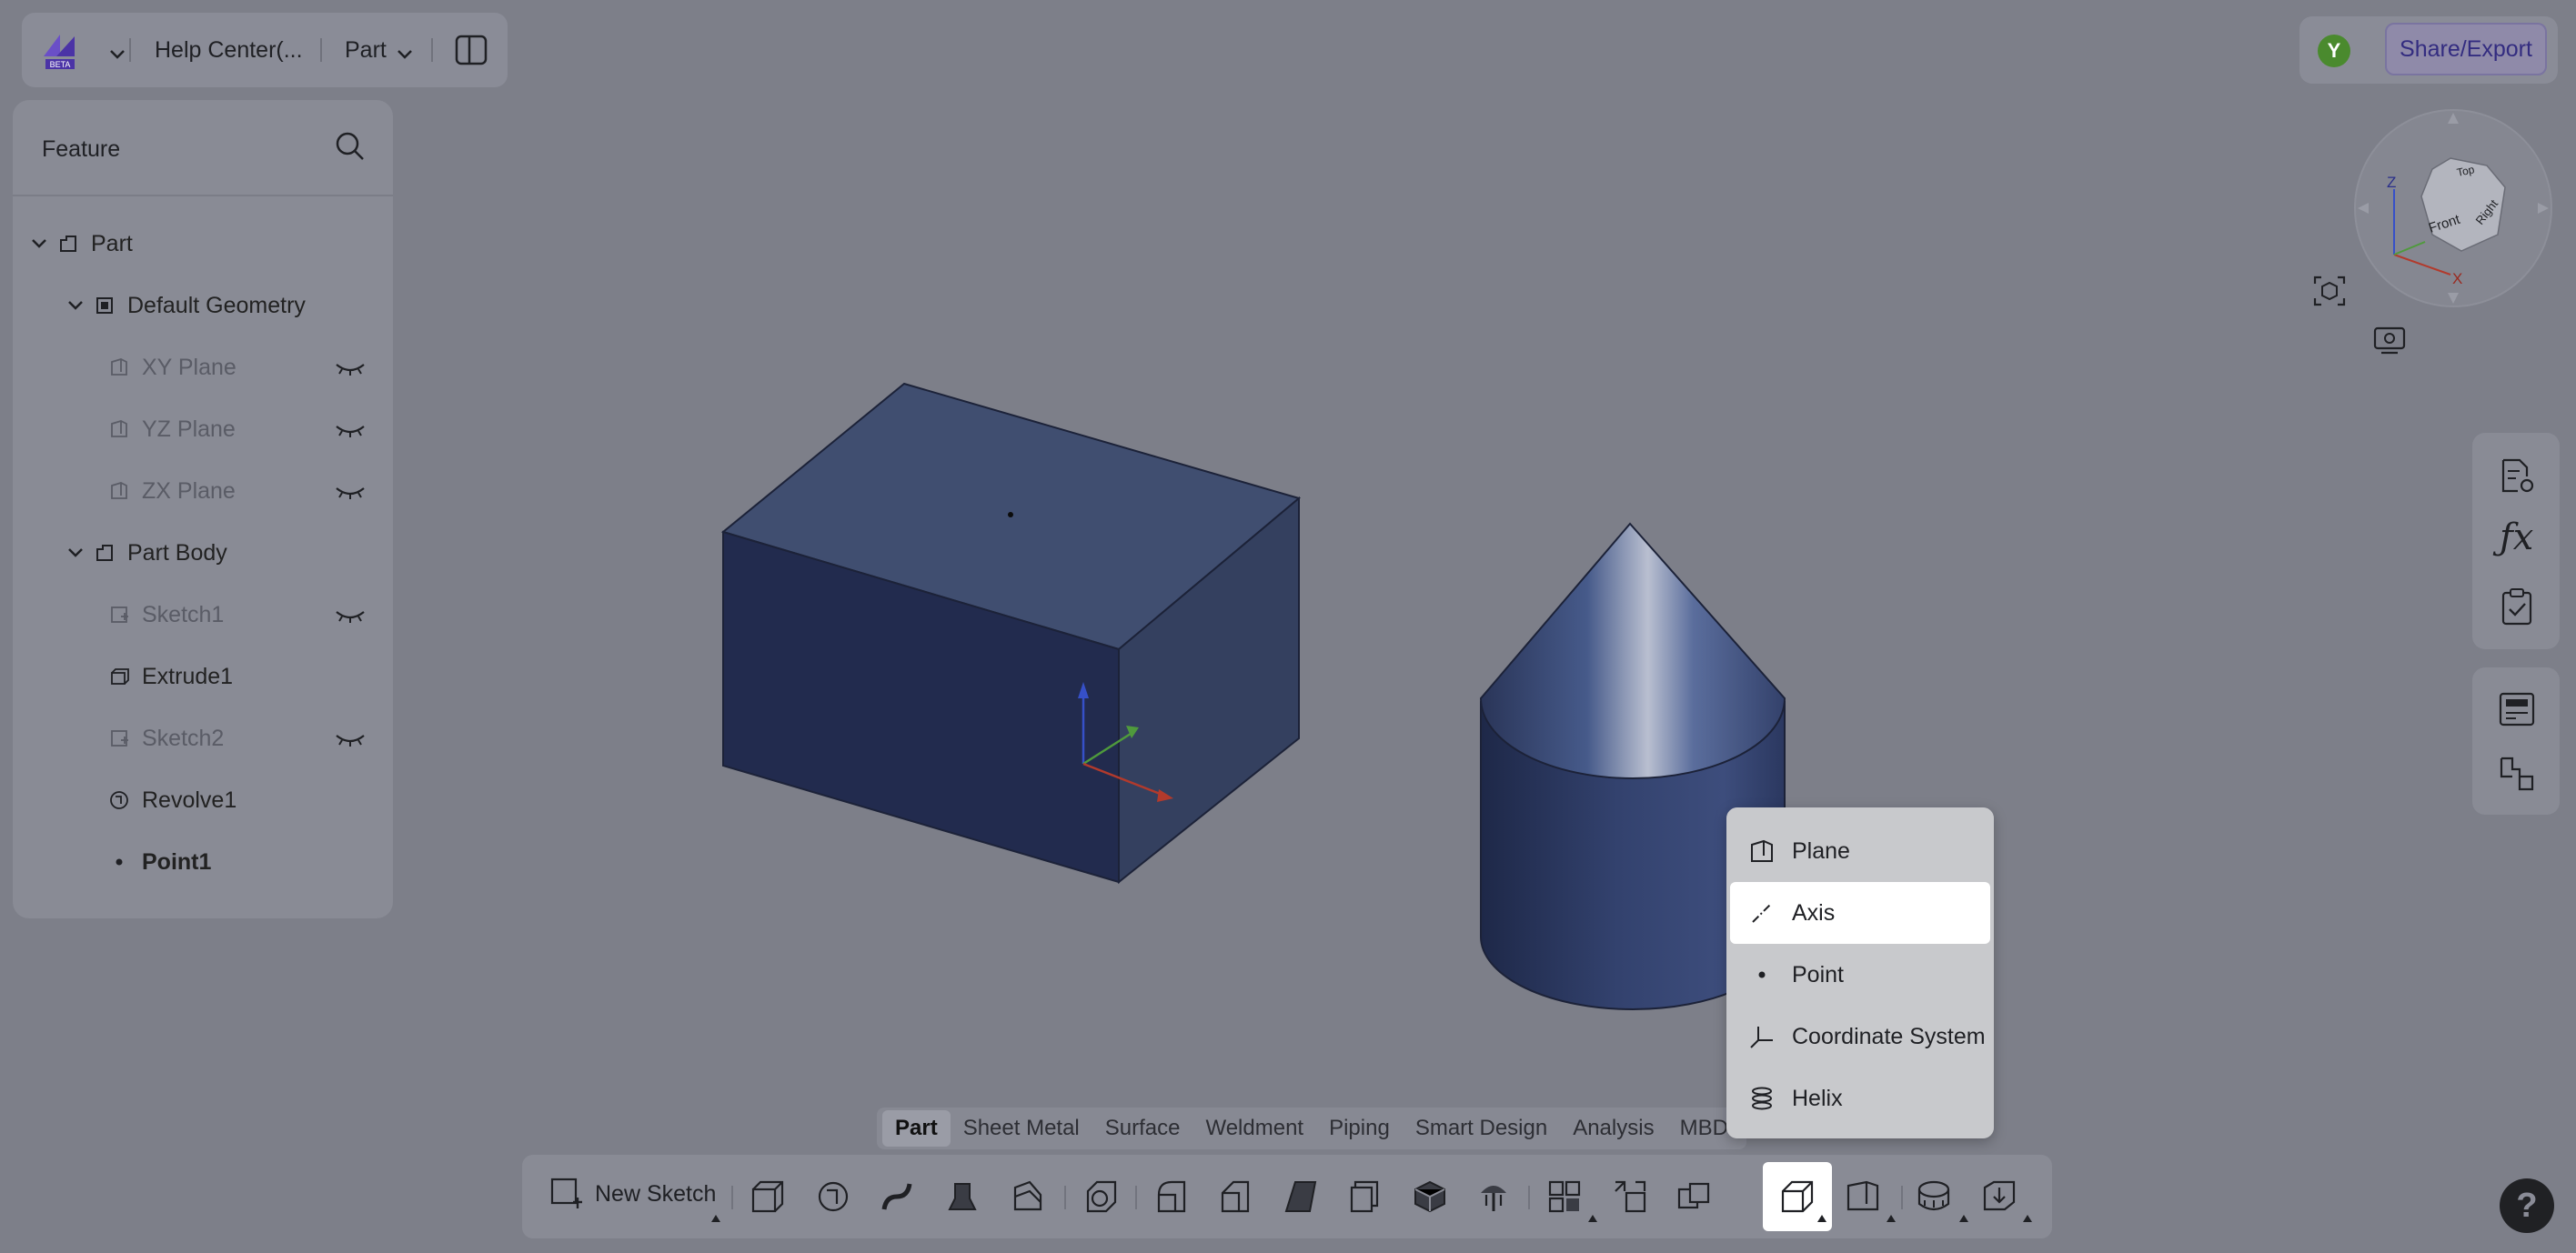 This screenshot has width=2576, height=1253. Describe the element at coordinates (656, 1193) in the screenshot. I see `new-sketch-label: New Sketch` at that location.